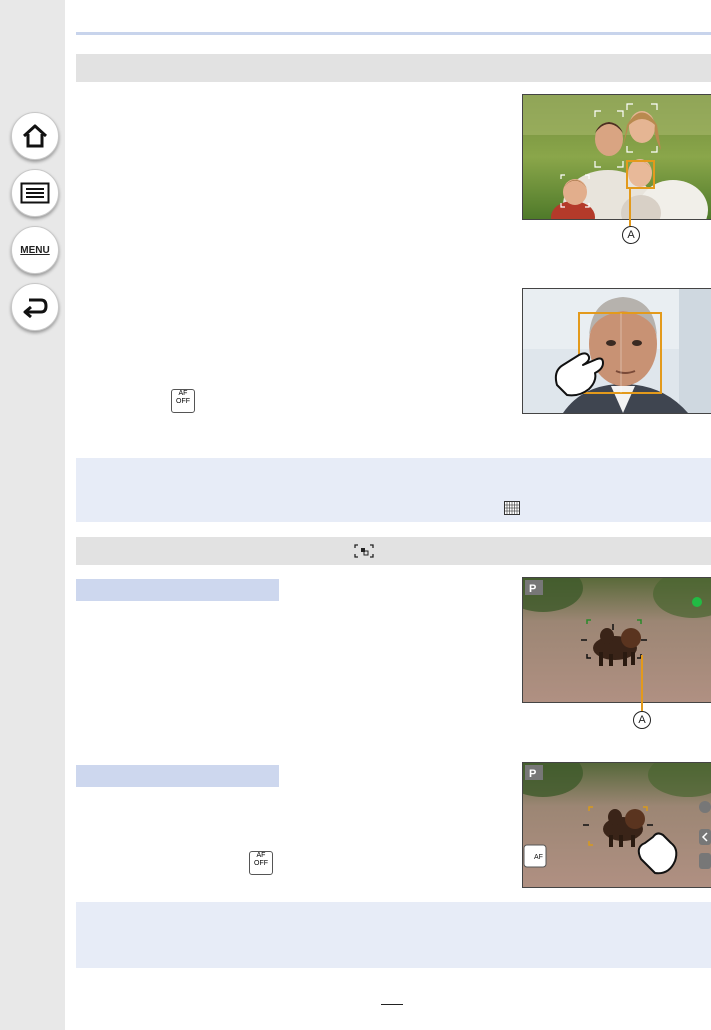 The width and height of the screenshot is (711, 1030). I want to click on family-photo, so click(616, 157).